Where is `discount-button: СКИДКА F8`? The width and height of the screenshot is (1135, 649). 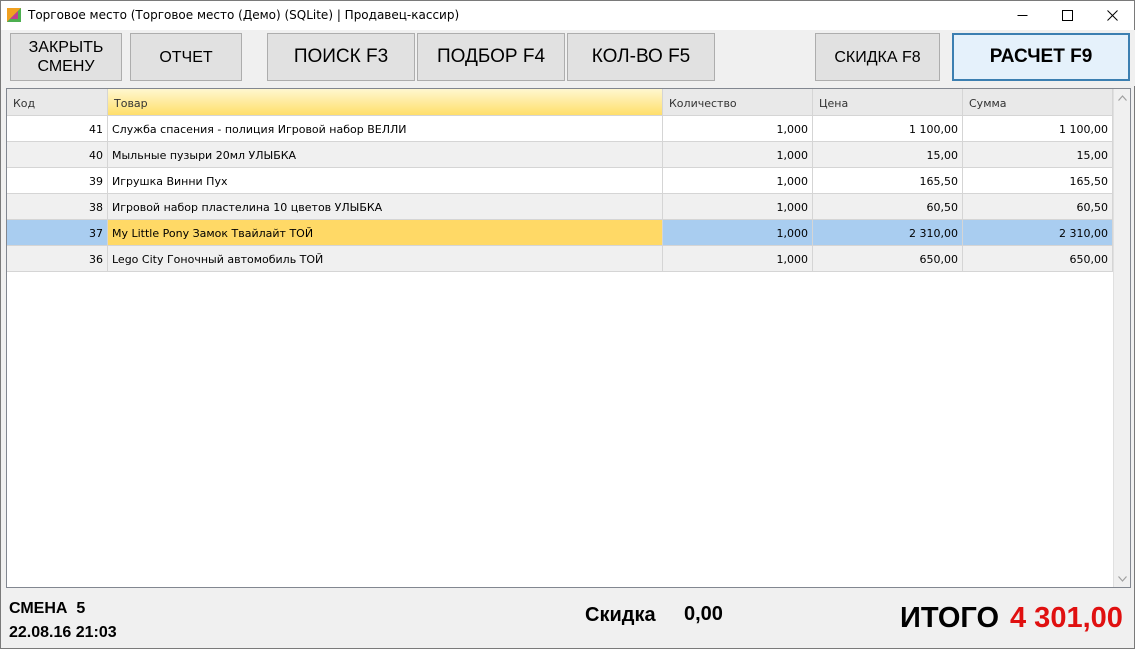
discount-button: СКИДКА F8 is located at coordinates (877, 57).